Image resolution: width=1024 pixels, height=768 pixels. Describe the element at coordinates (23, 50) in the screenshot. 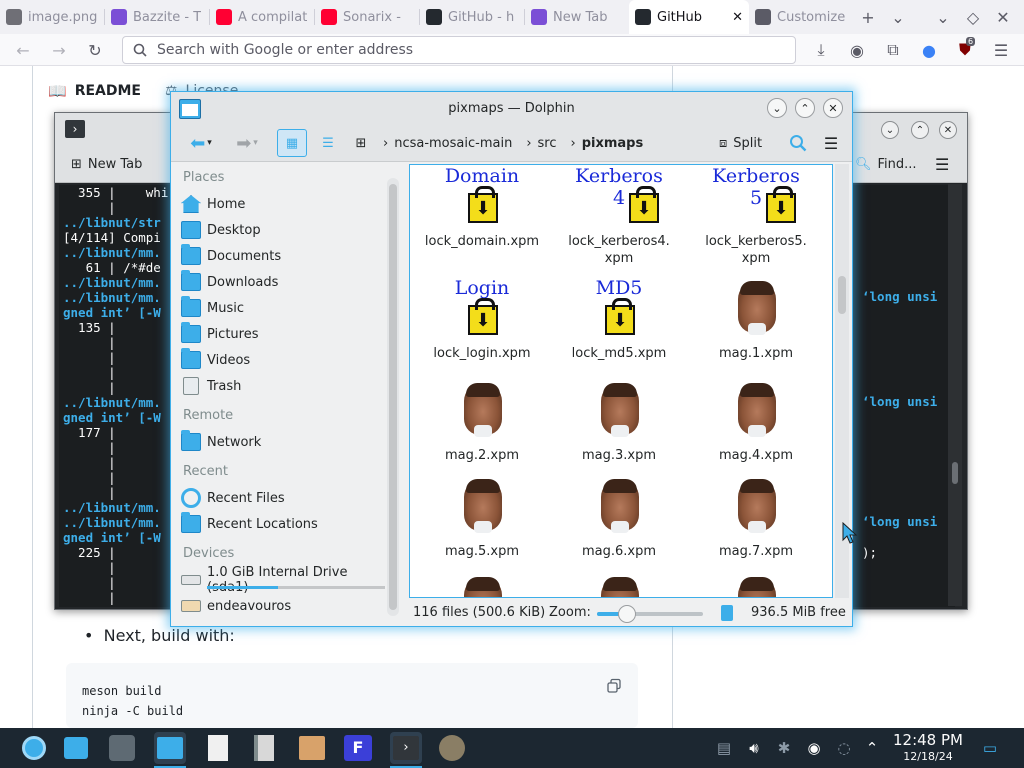

I see `back-arrow-icon: ←` at that location.